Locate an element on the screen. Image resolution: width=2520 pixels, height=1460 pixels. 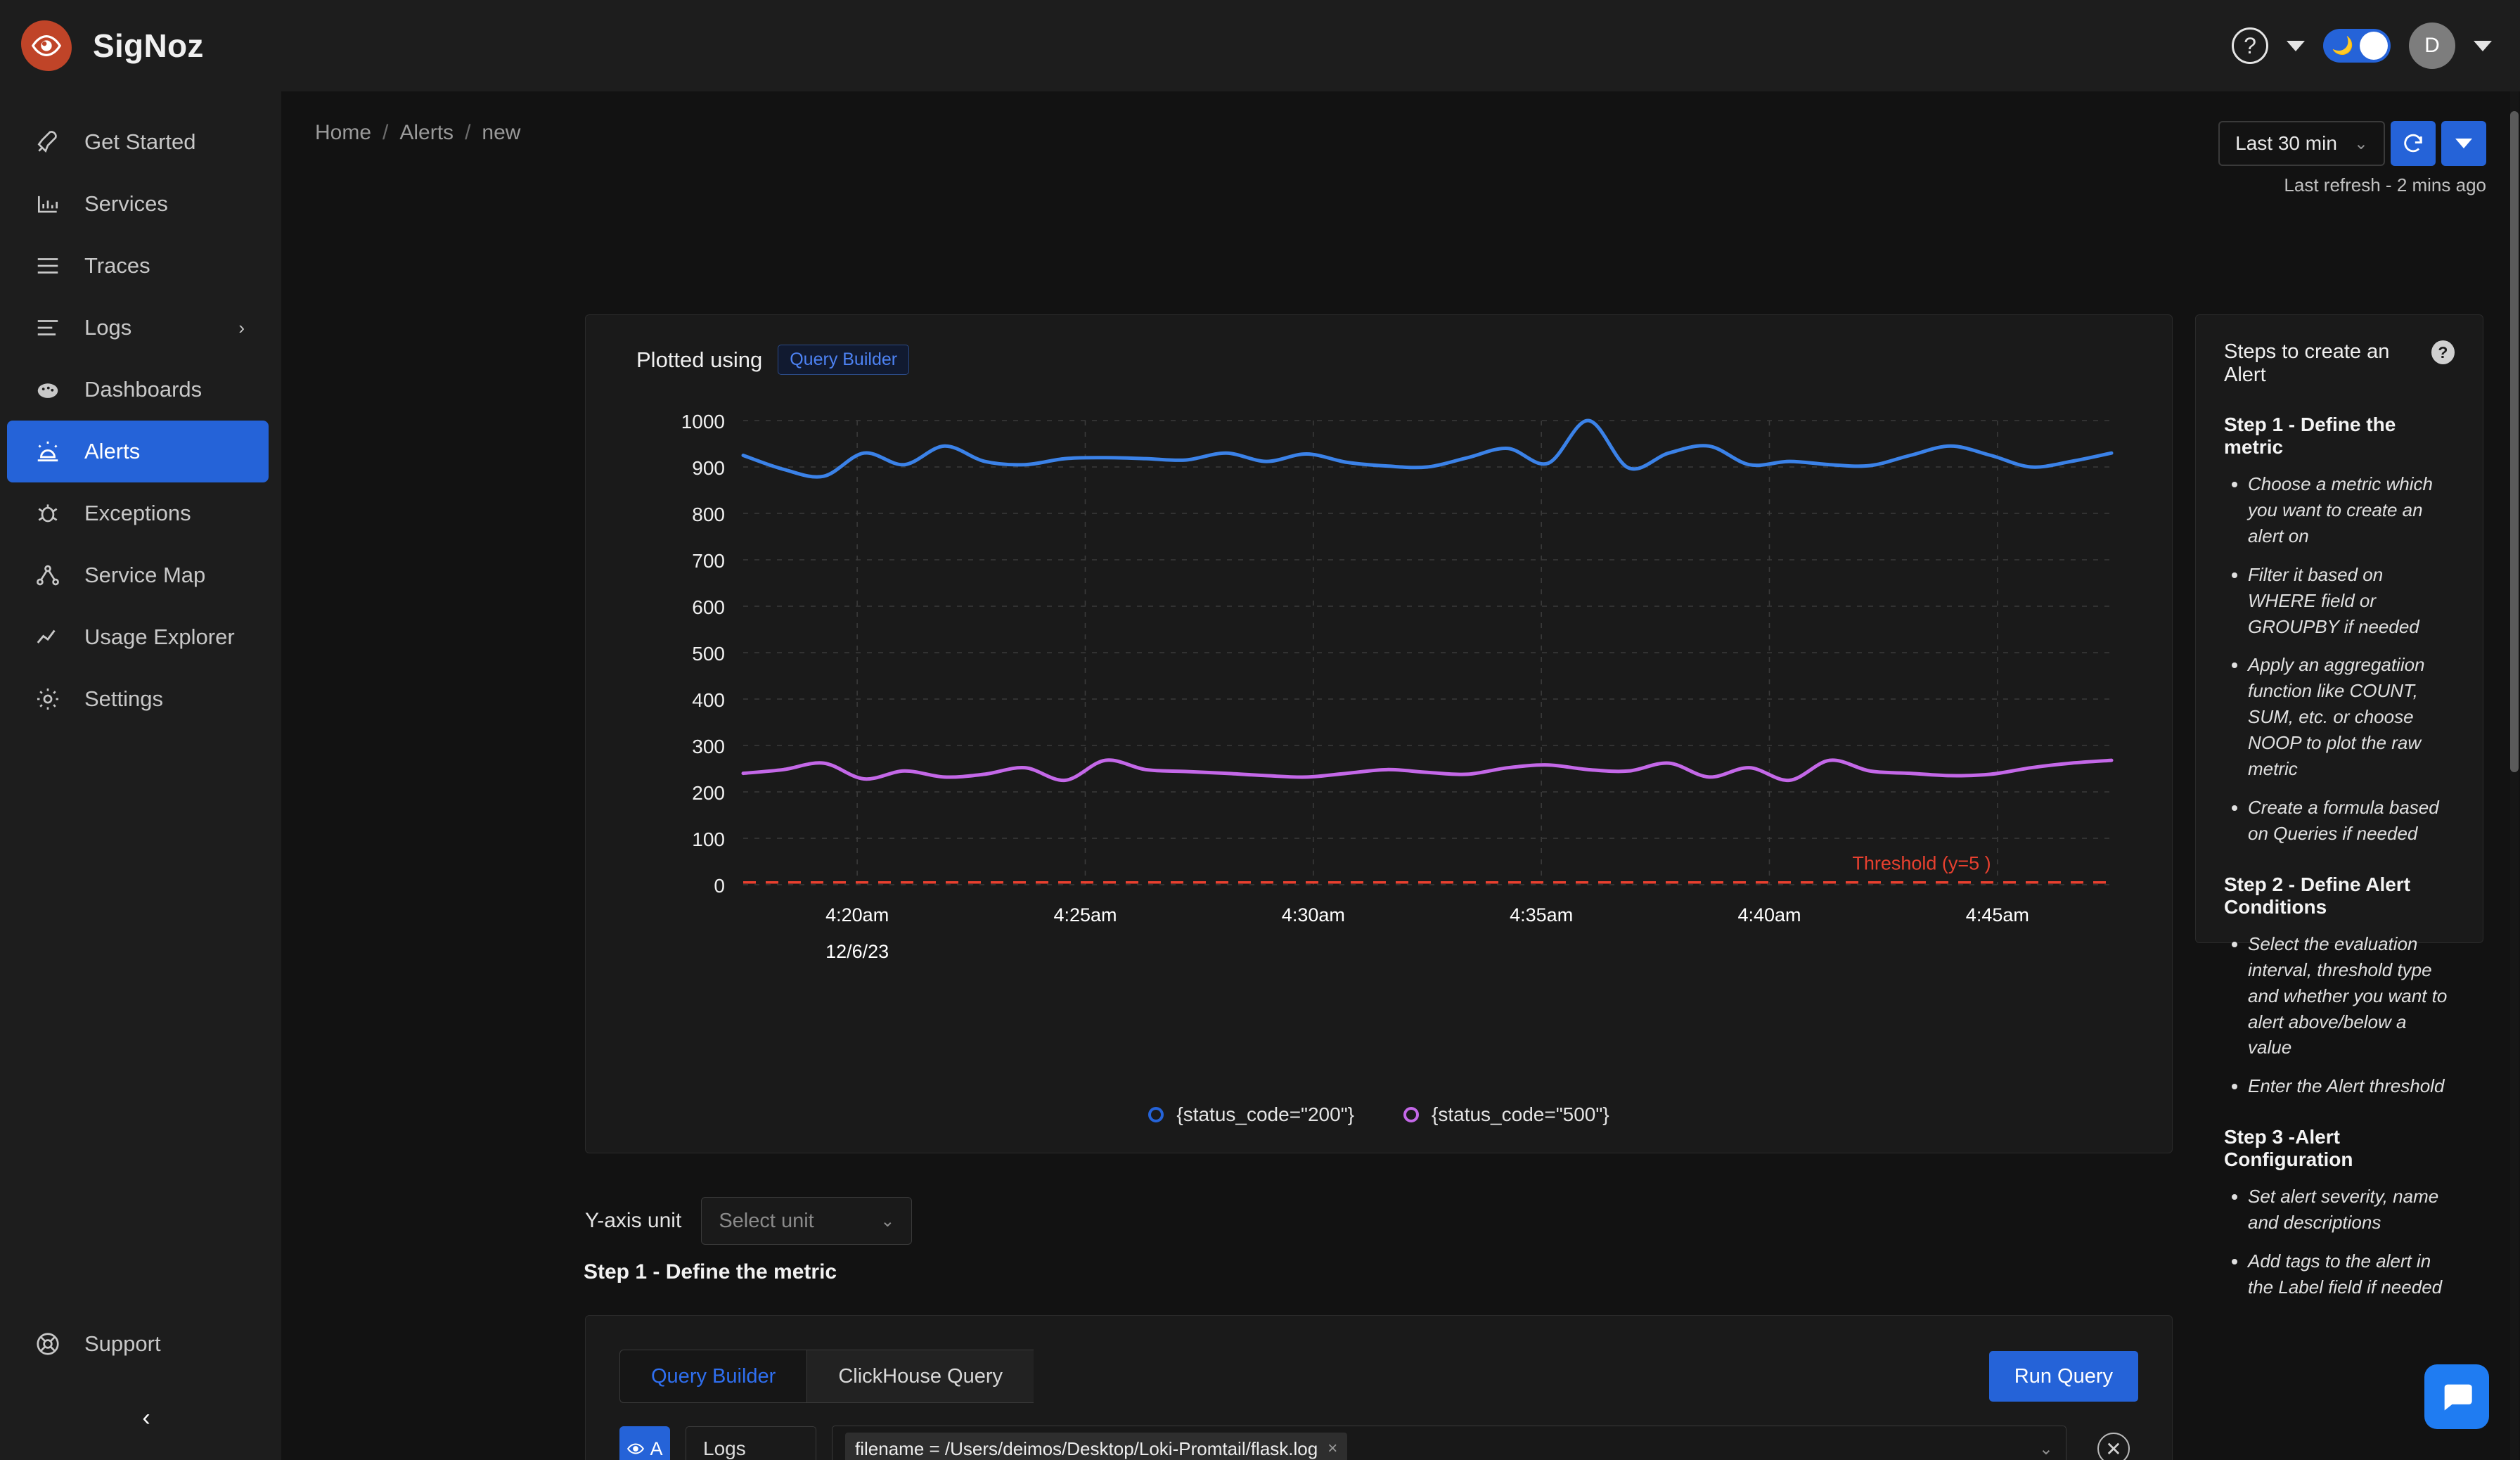
refresh-icon is located at coordinates (2413, 143).